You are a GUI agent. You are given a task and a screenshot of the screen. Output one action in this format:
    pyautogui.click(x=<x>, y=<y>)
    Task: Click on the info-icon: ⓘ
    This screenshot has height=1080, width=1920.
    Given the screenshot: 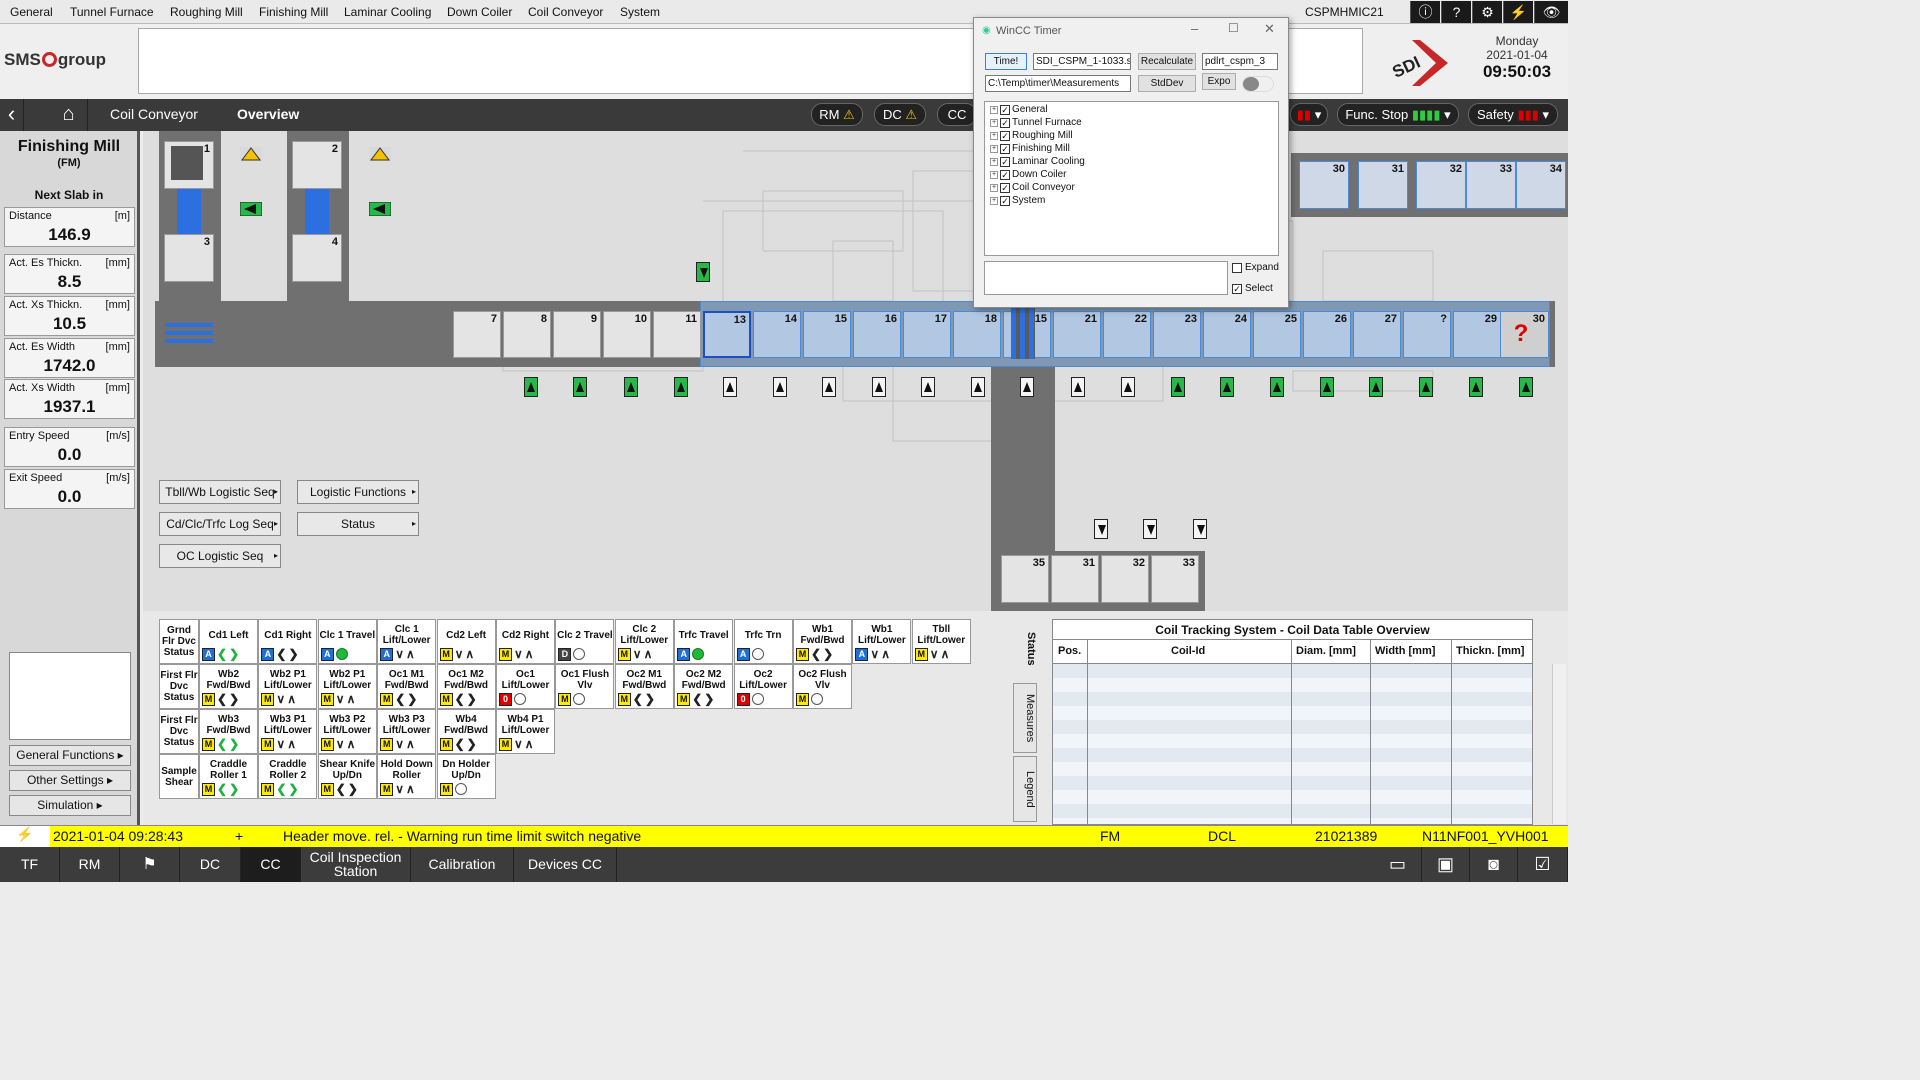 What is the action you would take?
    pyautogui.click(x=1425, y=12)
    